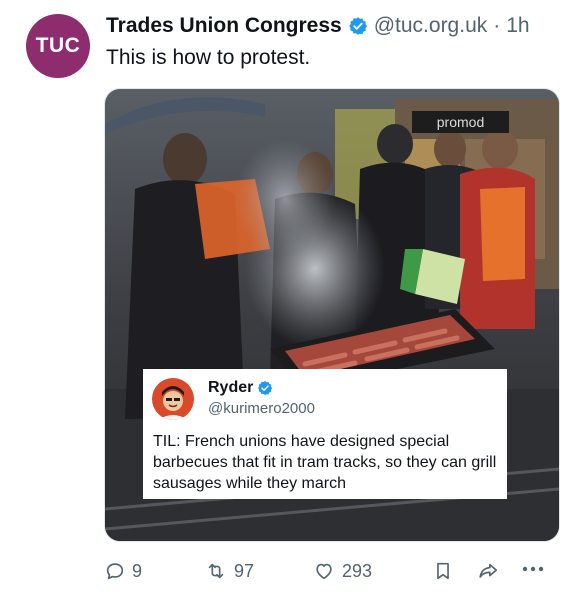 The height and width of the screenshot is (600, 570). What do you see at coordinates (443, 571) in the screenshot?
I see `bookmark-icon` at bounding box center [443, 571].